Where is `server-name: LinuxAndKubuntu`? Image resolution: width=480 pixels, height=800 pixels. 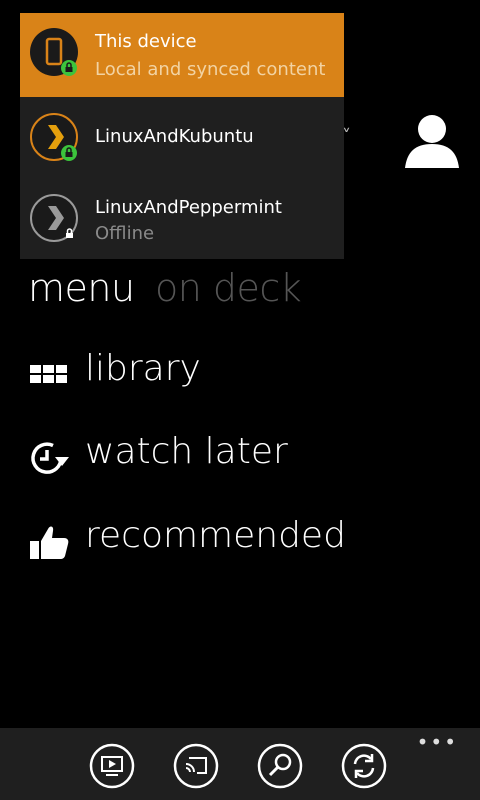
server-name: LinuxAndKubuntu is located at coordinates (174, 136).